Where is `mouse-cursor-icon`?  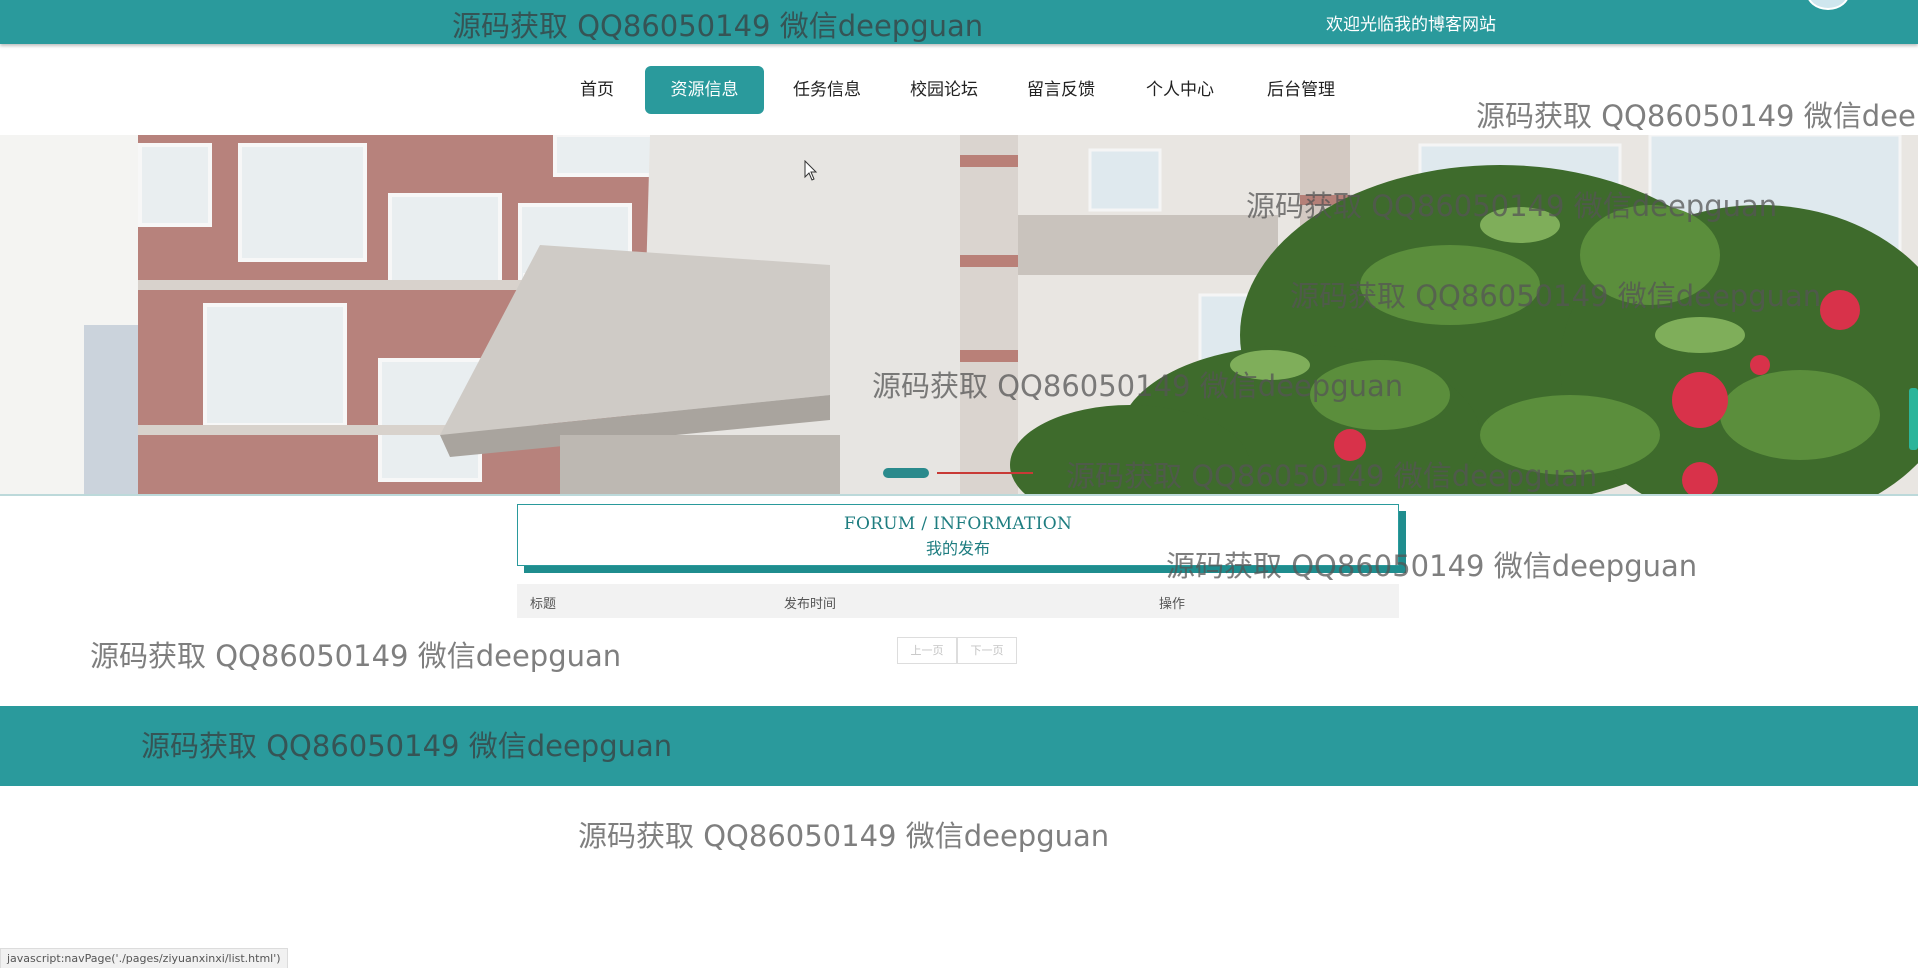 mouse-cursor-icon is located at coordinates (811, 170).